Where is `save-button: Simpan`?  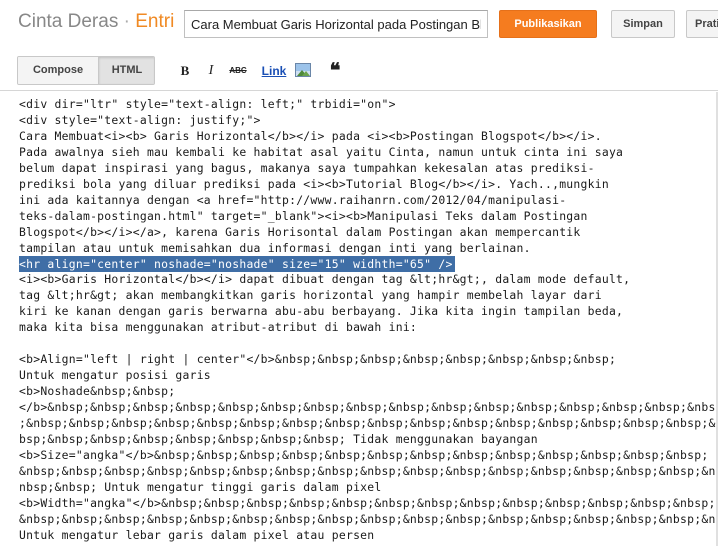 save-button: Simpan is located at coordinates (643, 24).